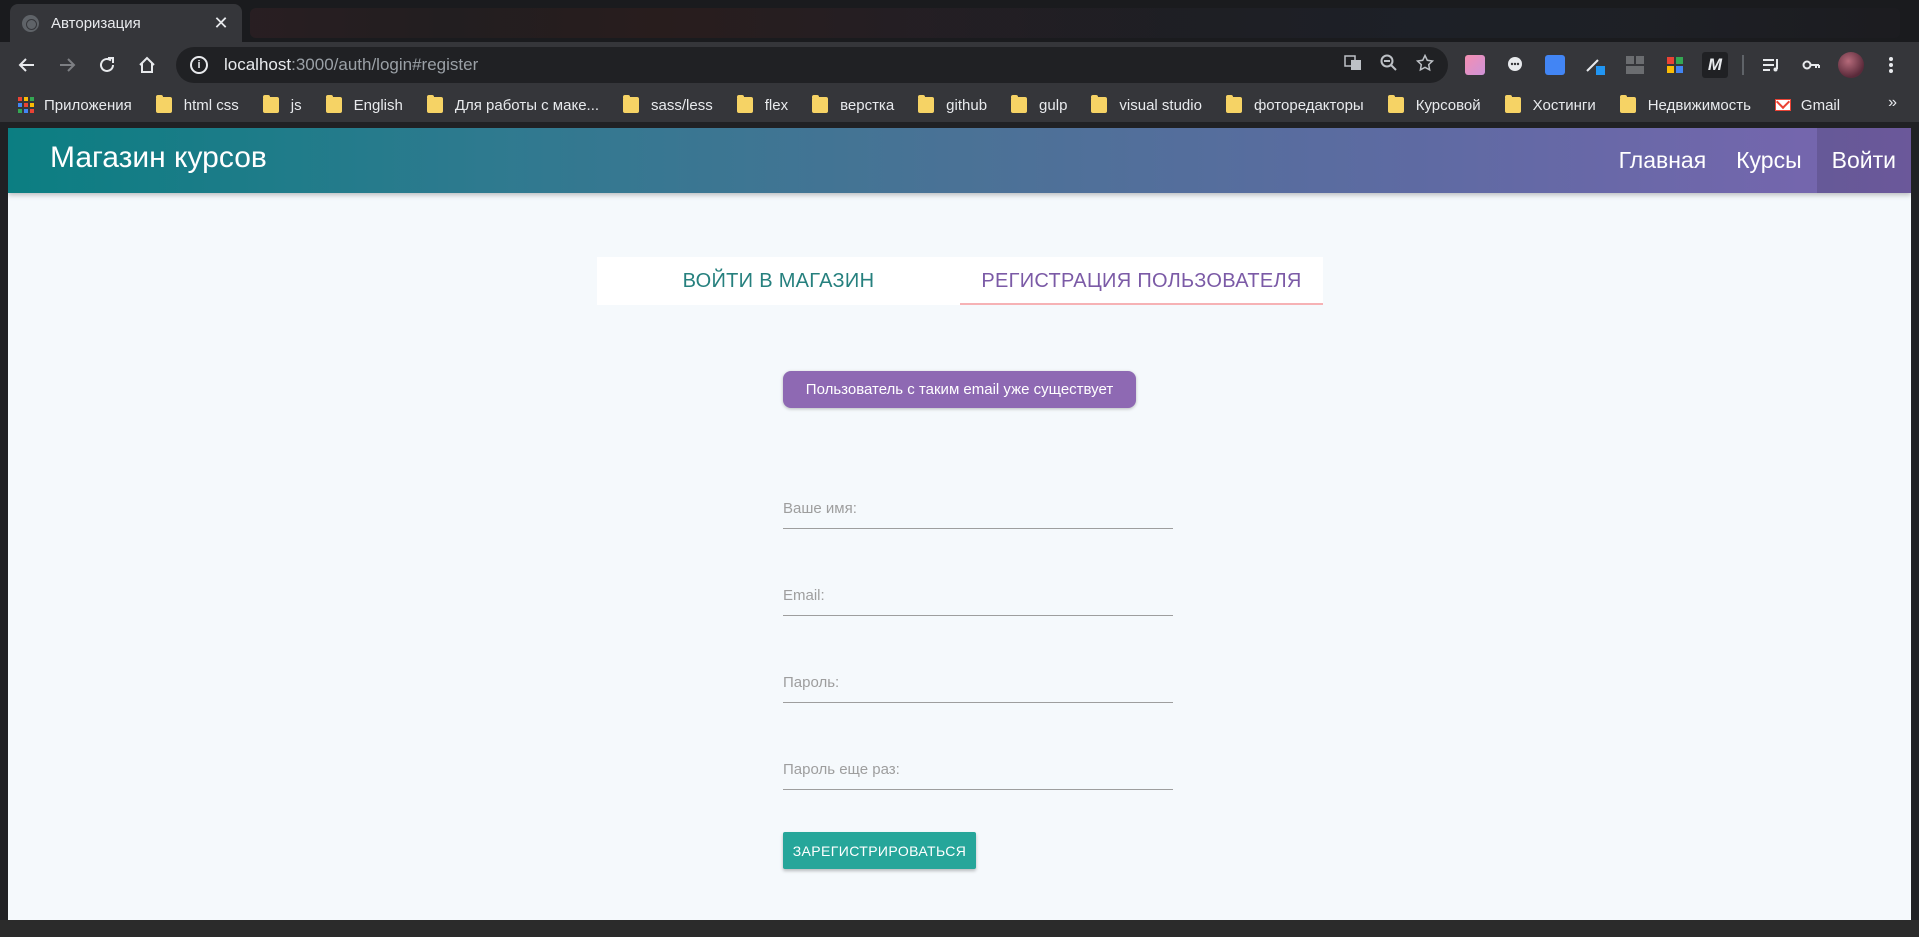 The image size is (1919, 937). Describe the element at coordinates (1353, 65) in the screenshot. I see `translate-icon` at that location.